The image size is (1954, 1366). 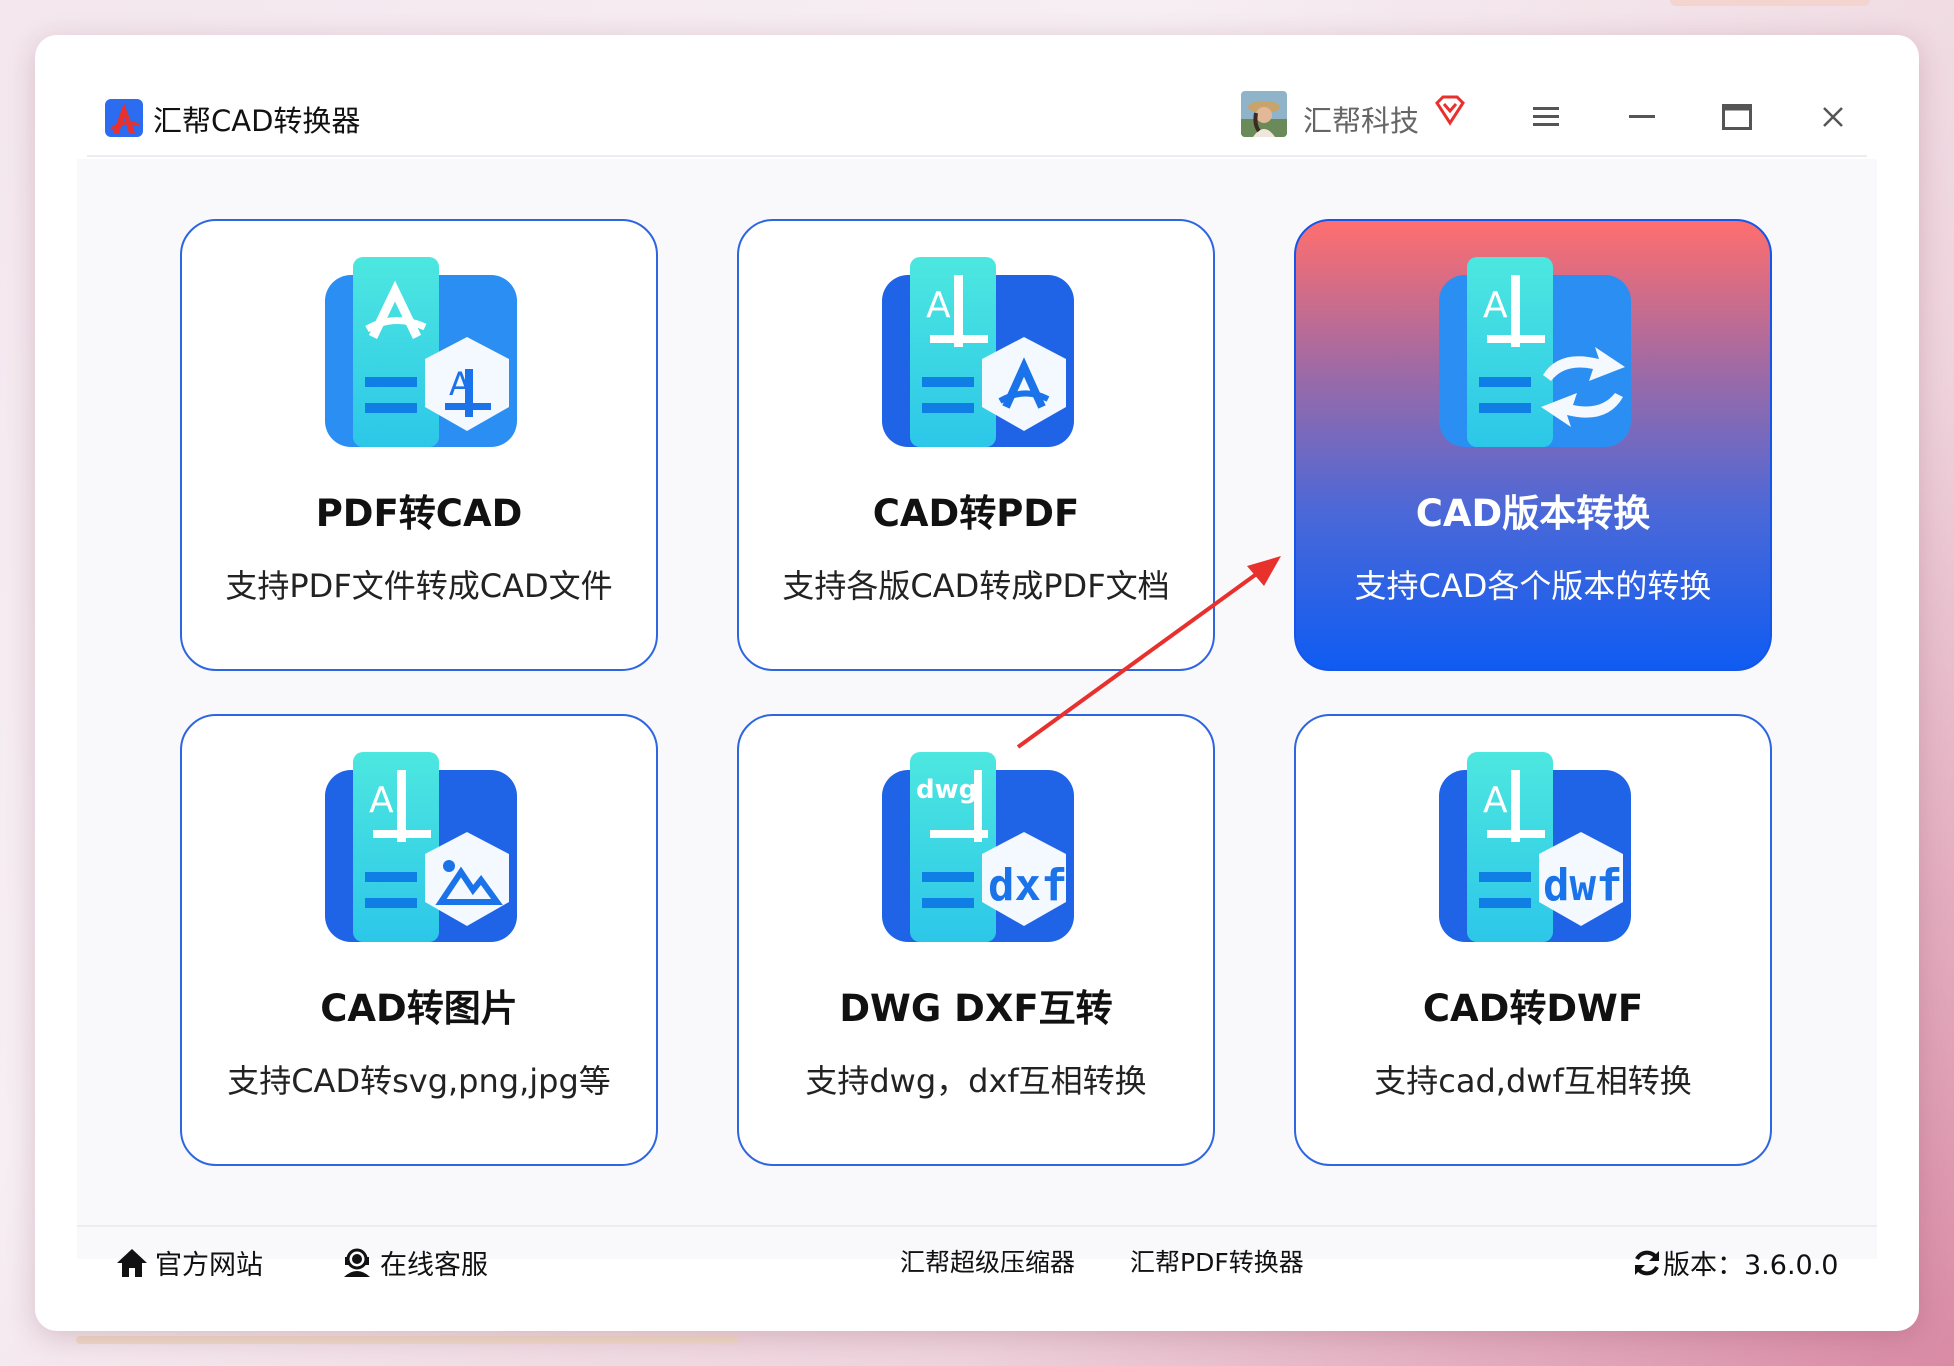 I want to click on maximize-icon, so click(x=1737, y=117).